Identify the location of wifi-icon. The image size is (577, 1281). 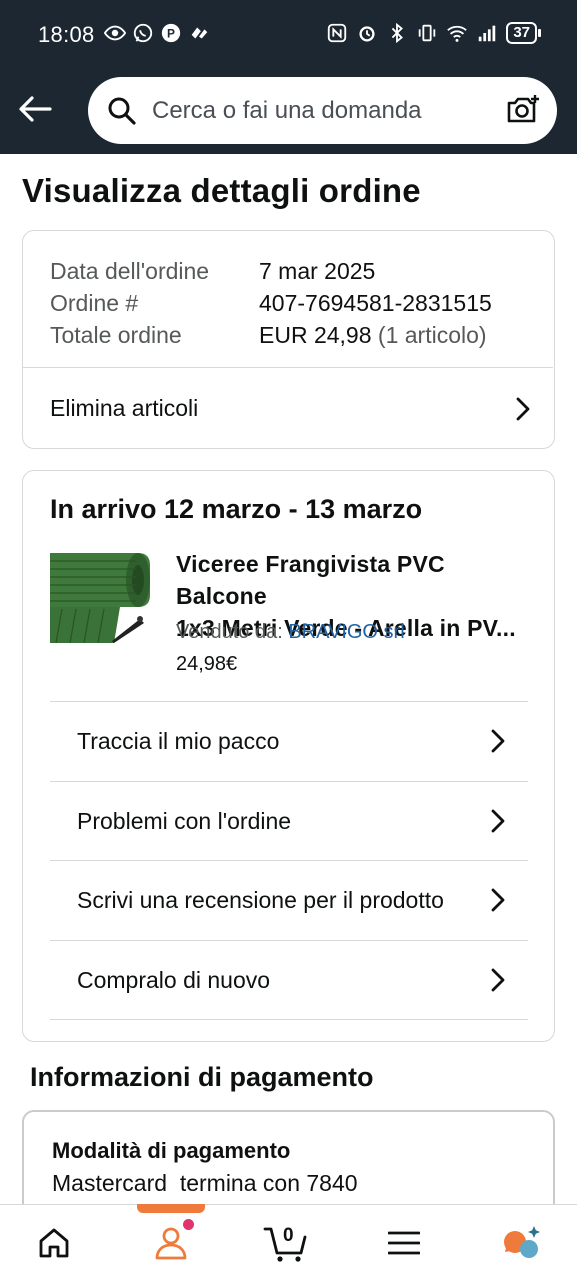
(457, 33).